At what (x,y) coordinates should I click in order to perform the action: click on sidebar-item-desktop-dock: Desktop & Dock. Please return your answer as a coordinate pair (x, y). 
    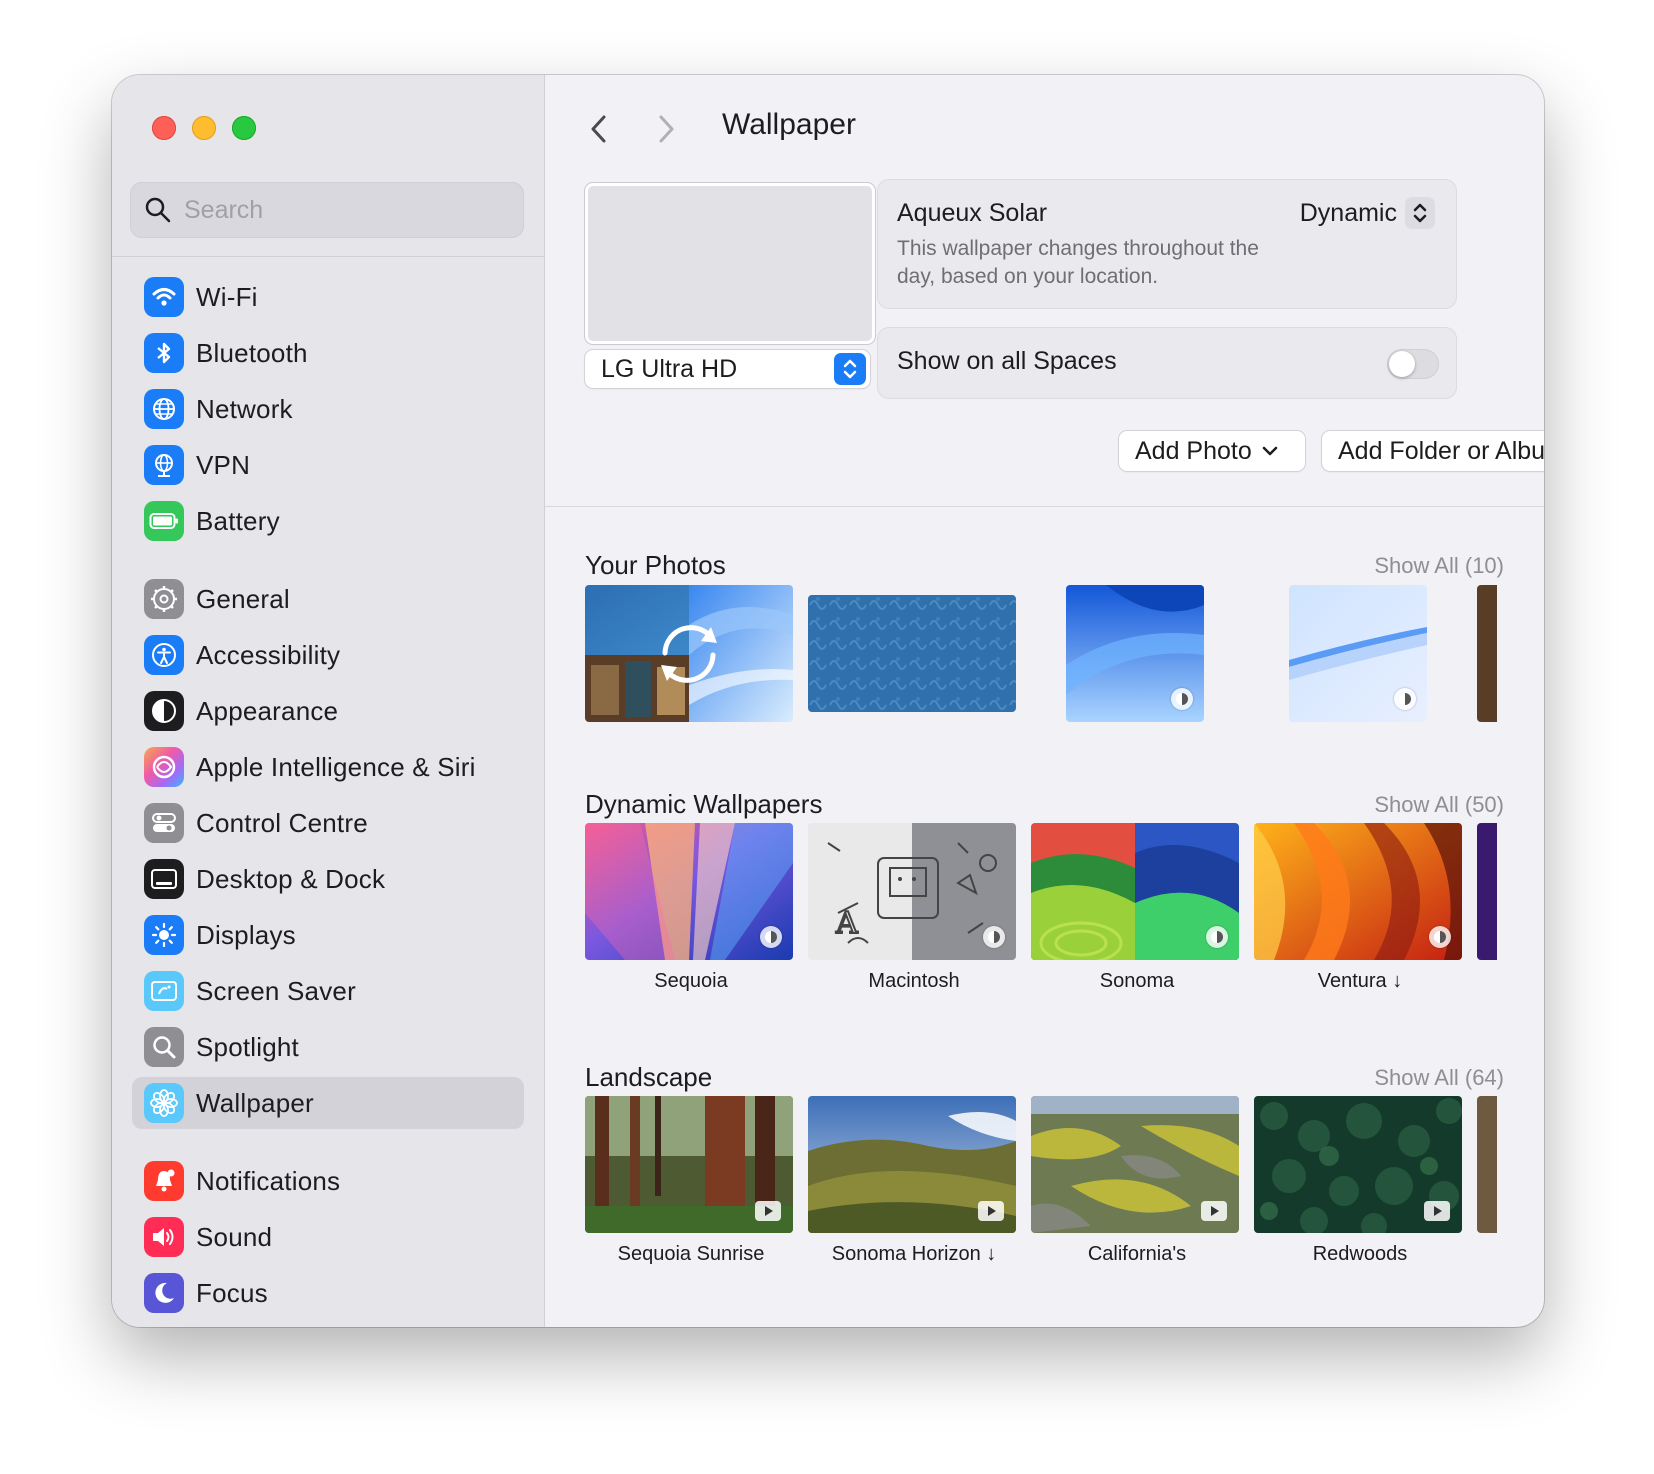
    Looking at the image, I should click on (328, 879).